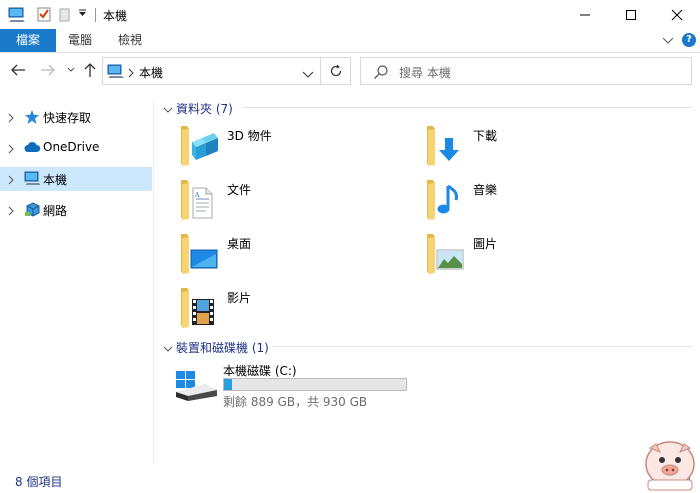 The height and width of the screenshot is (493, 700). Describe the element at coordinates (300, 203) in the screenshot. I see `folder-item: A 文件` at that location.